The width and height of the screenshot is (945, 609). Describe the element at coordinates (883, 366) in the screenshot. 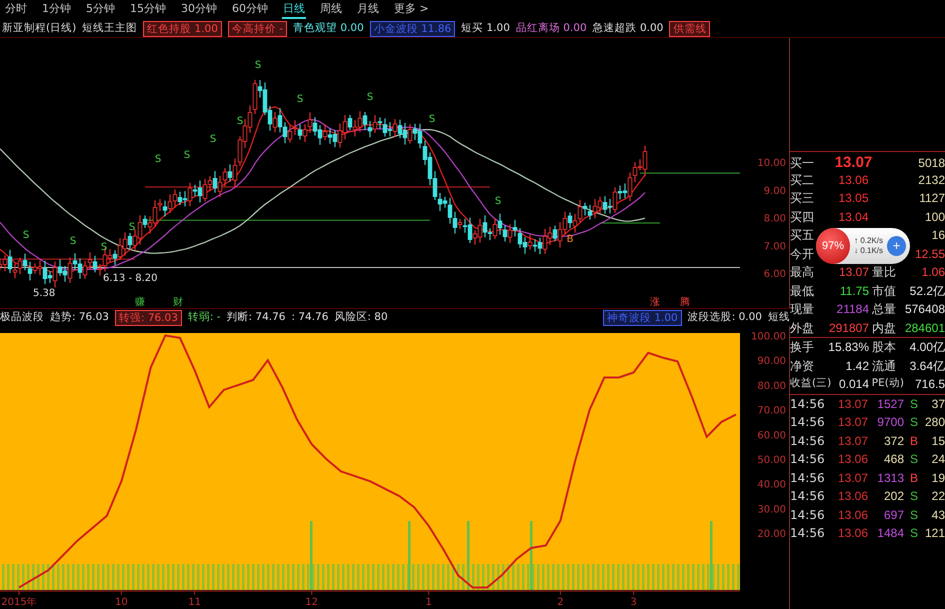

I see `field-label: 流通` at that location.